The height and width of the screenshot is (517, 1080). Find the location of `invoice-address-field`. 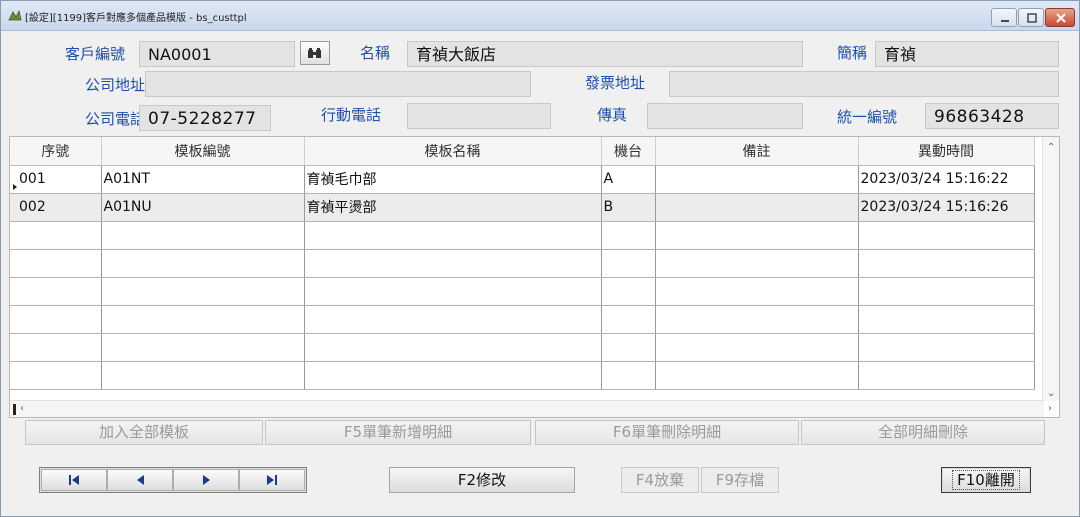

invoice-address-field is located at coordinates (864, 84).